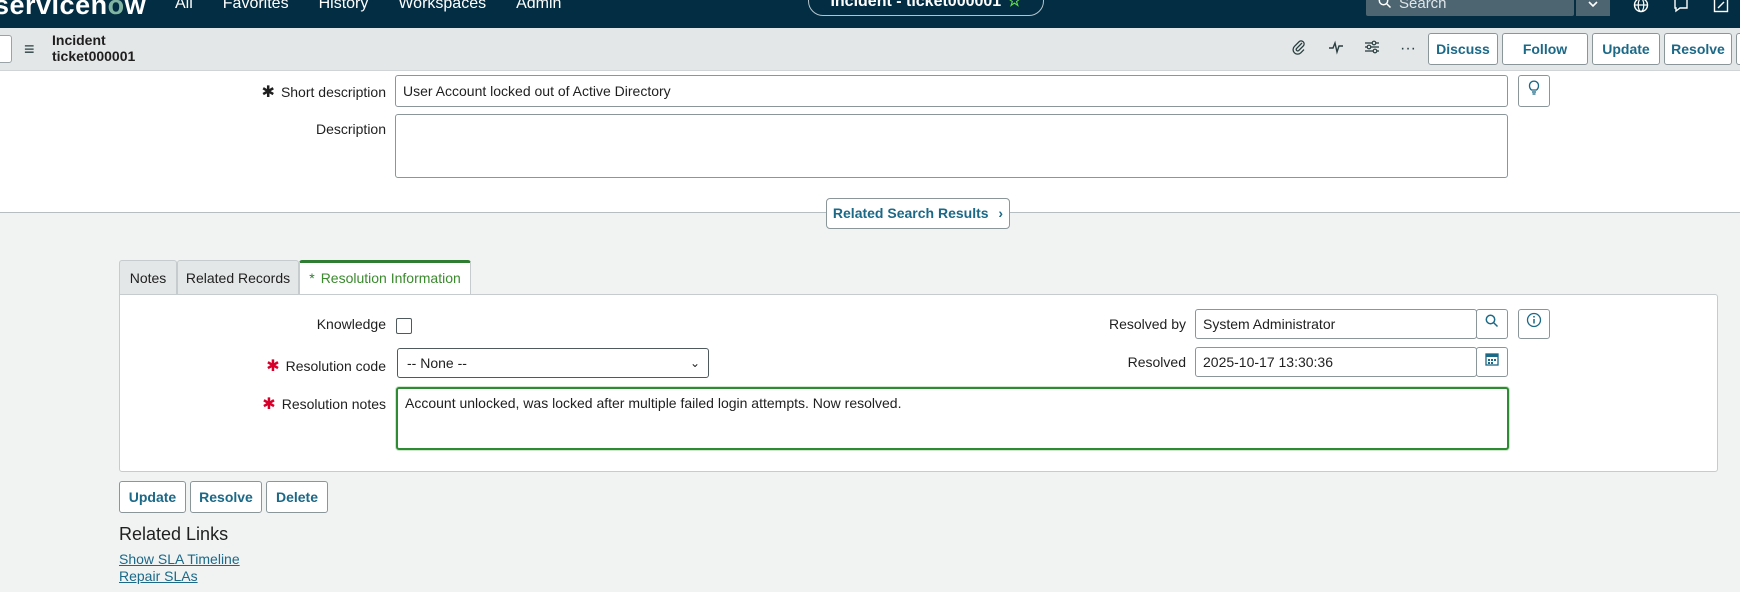  What do you see at coordinates (553, 363) in the screenshot?
I see `resolution-code-select: -- None -- ⌄` at bounding box center [553, 363].